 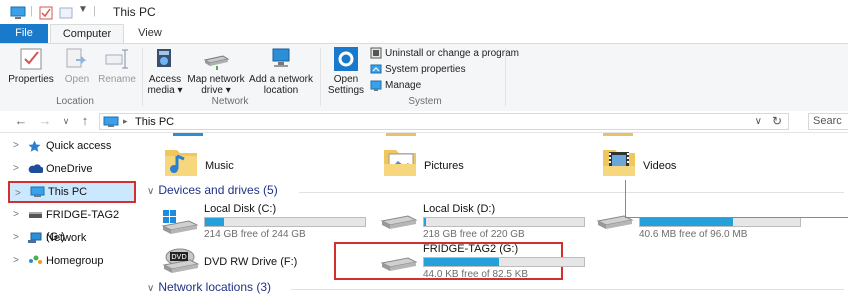 What do you see at coordinates (444, 54) in the screenshot?
I see `uninstall-program-button: Uninstall or change a program` at bounding box center [444, 54].